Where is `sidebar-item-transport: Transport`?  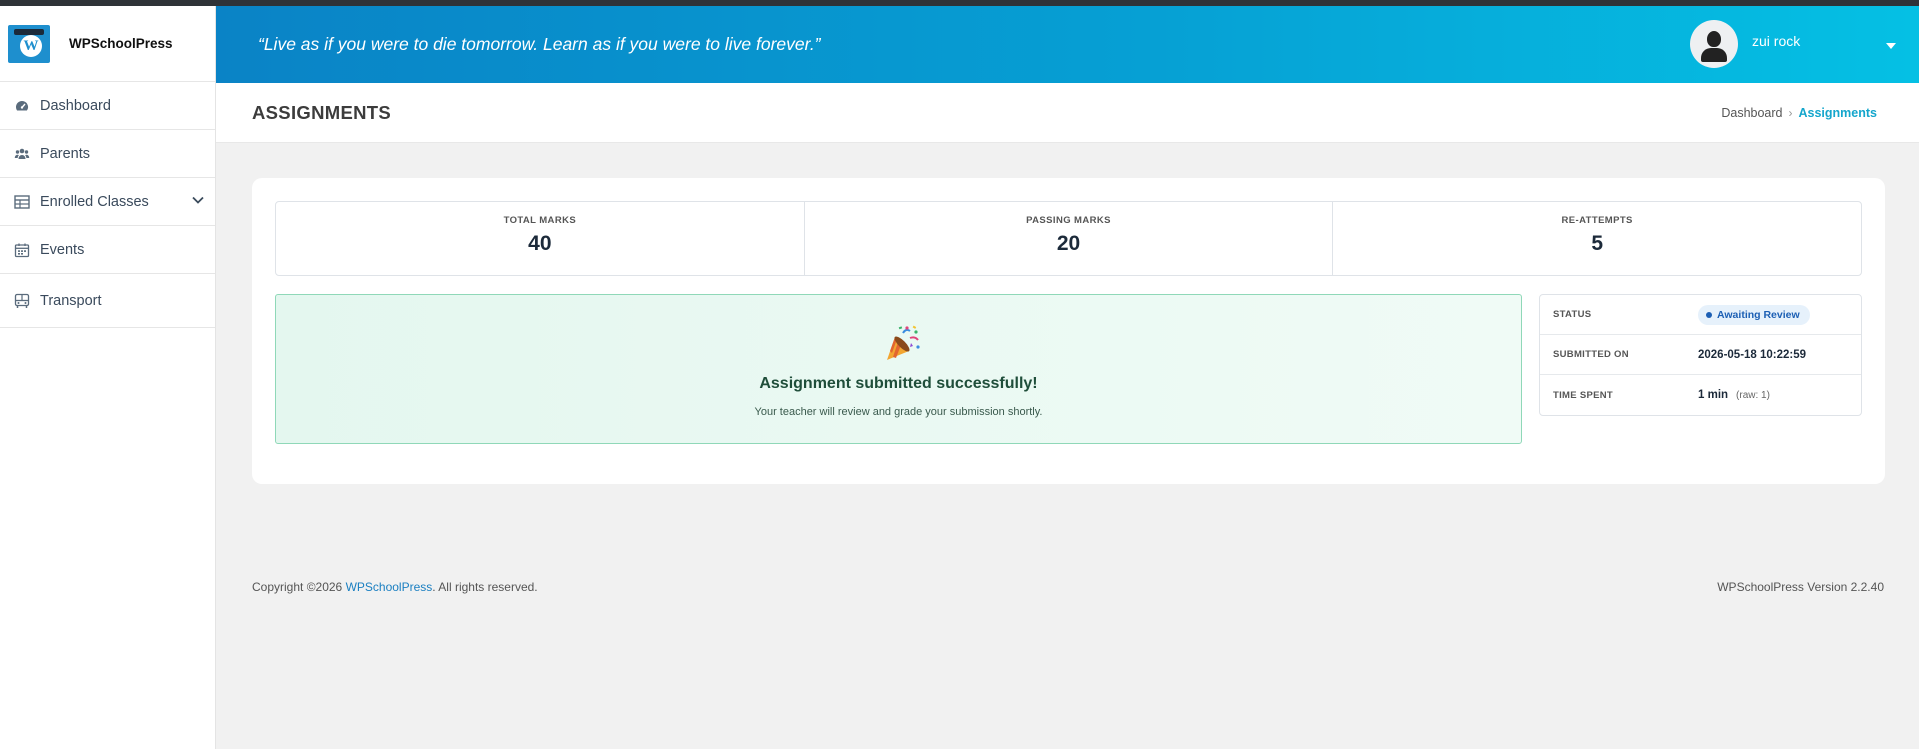 sidebar-item-transport: Transport is located at coordinates (107, 301).